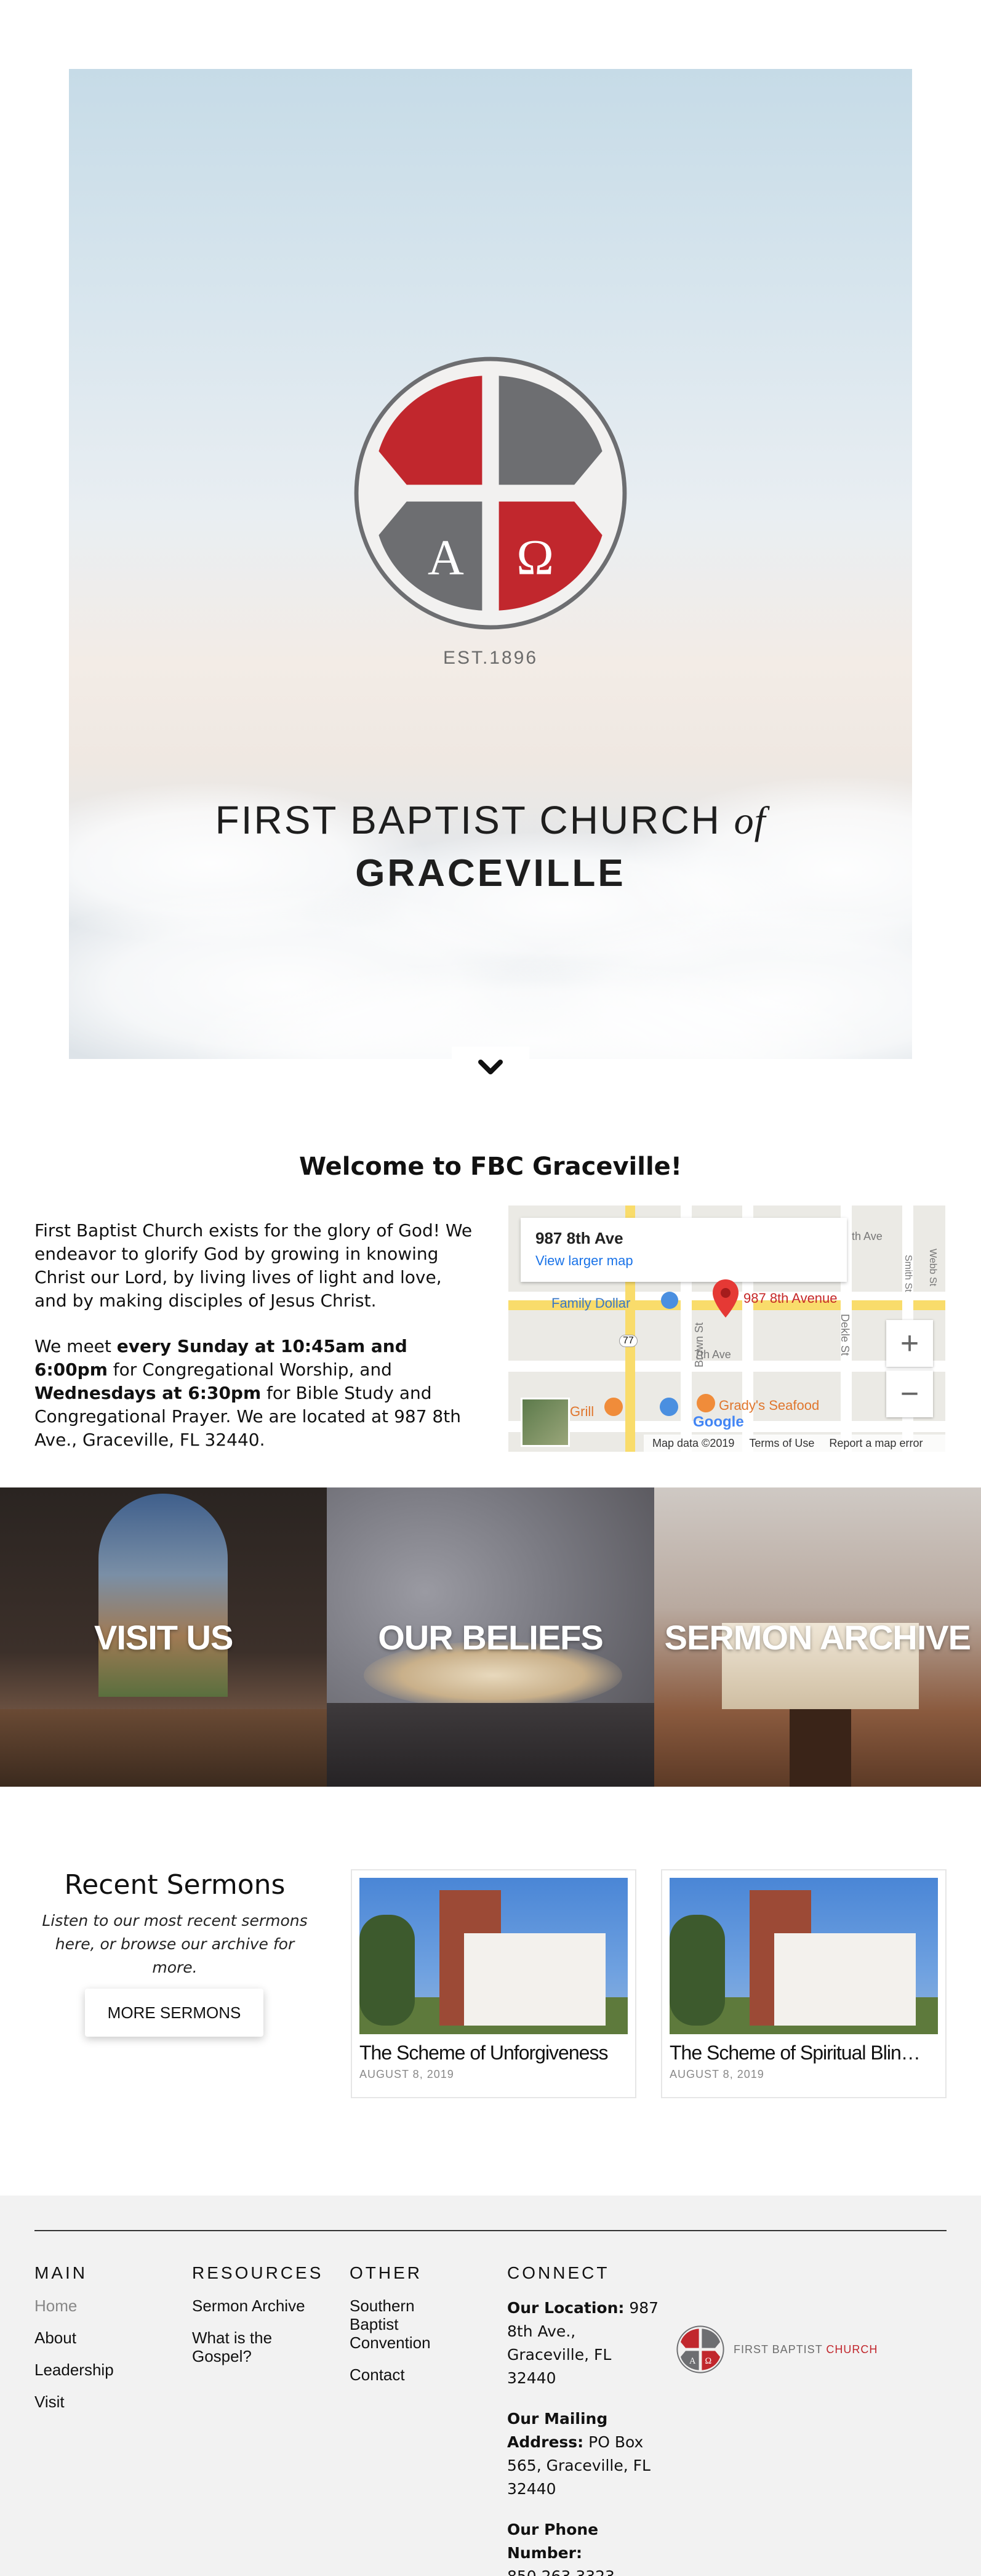 This screenshot has width=981, height=2576. I want to click on footer-link-gospel: What is the Gospel?, so click(241, 2346).